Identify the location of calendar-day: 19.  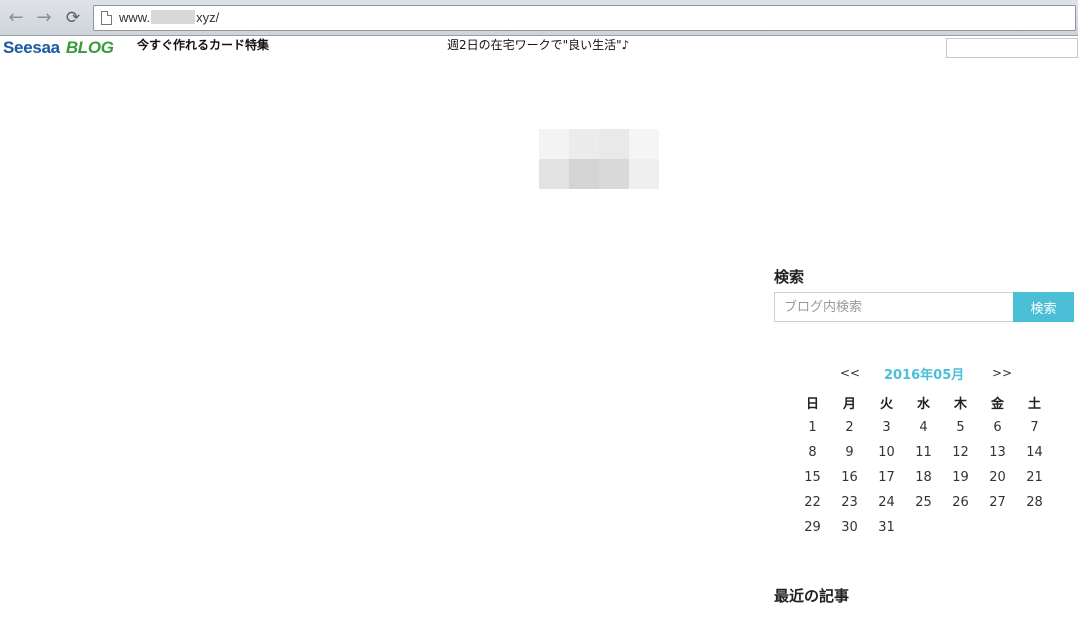
(960, 477).